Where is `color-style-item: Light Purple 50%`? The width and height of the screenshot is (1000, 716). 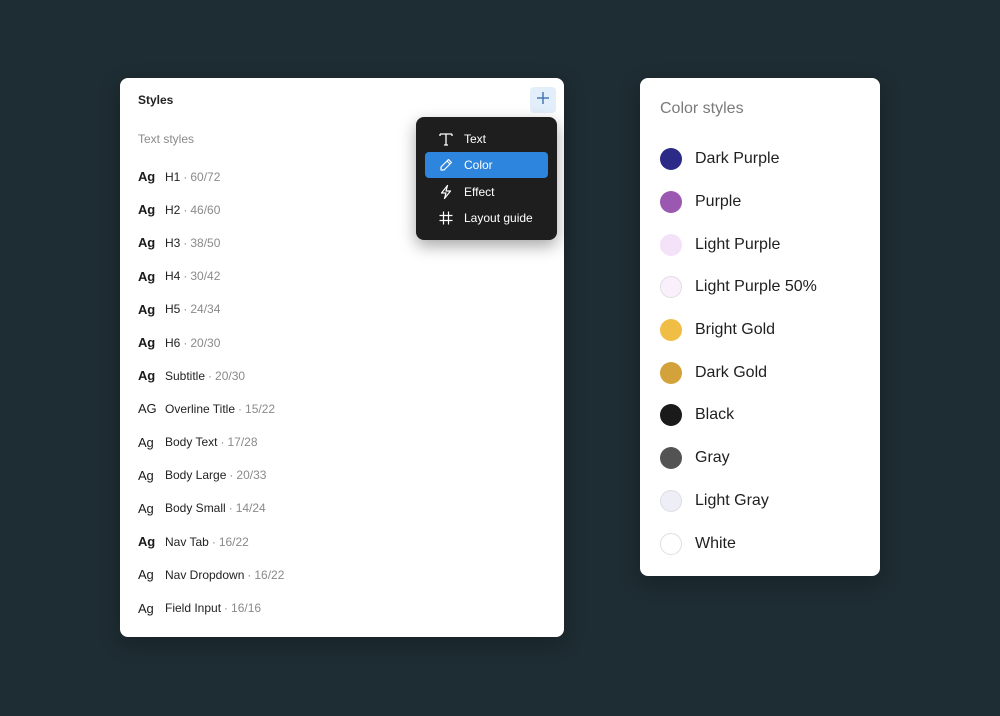
color-style-item: Light Purple 50% is located at coordinates (738, 287).